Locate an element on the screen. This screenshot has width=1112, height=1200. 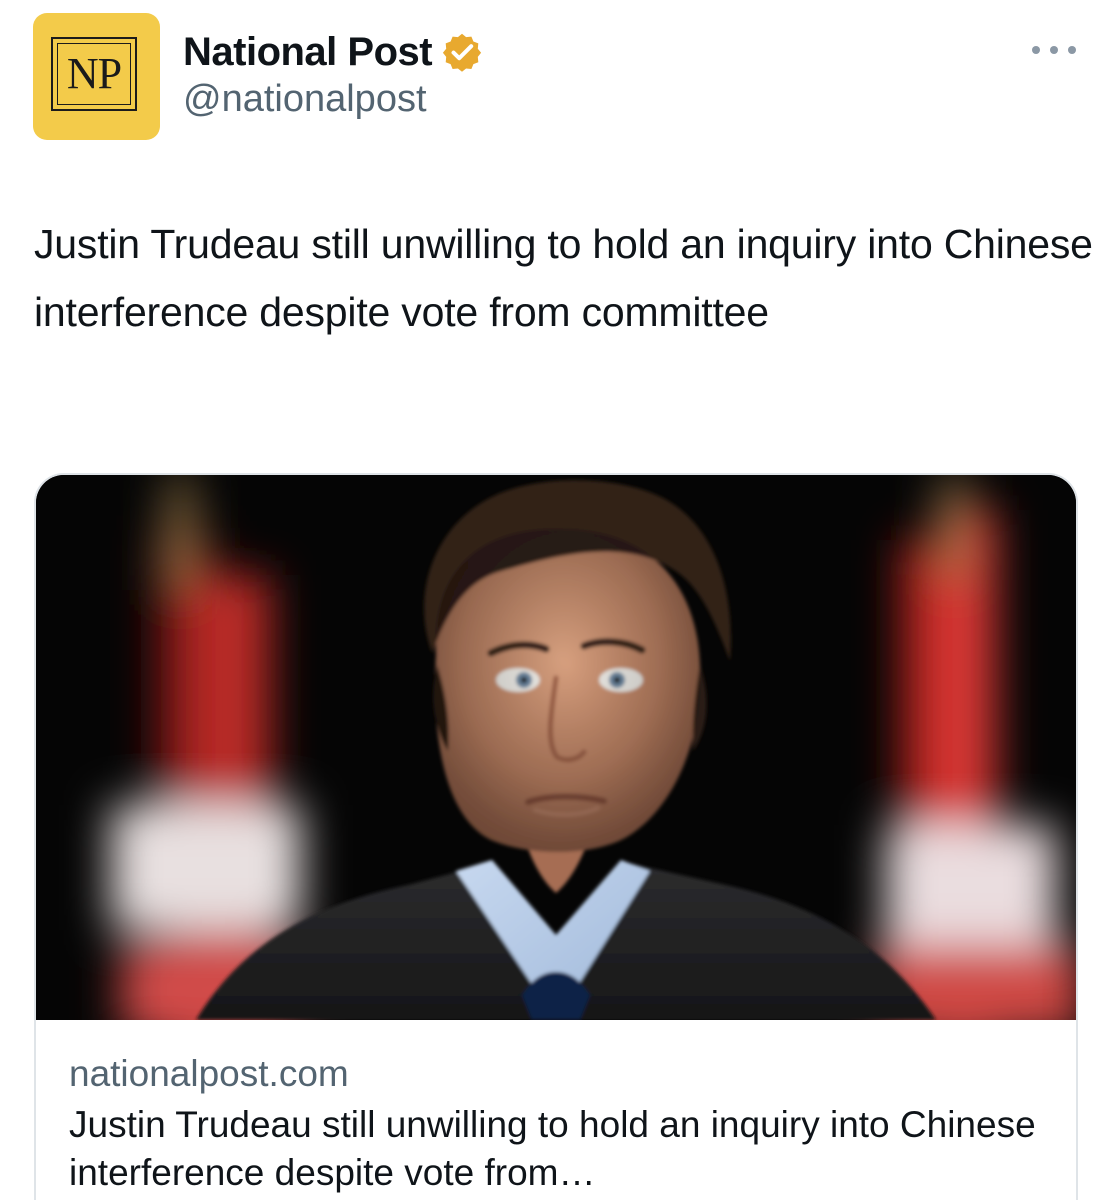
national-post-logo: NP is located at coordinates (94, 74).